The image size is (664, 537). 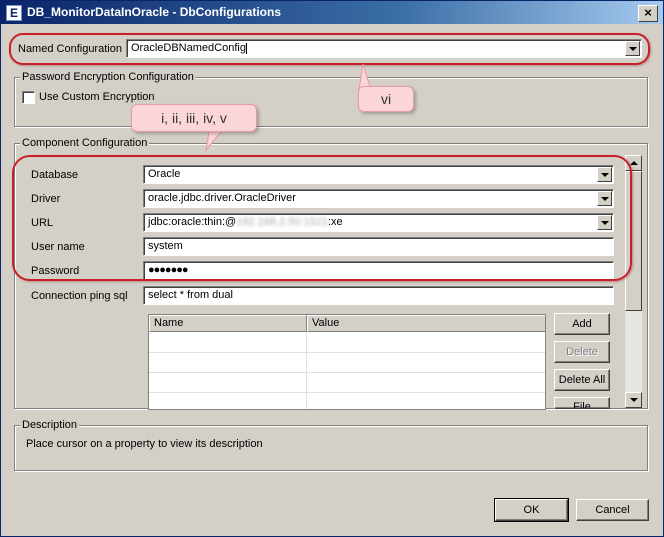 What do you see at coordinates (329, 49) in the screenshot?
I see `named-config-highlight-ring` at bounding box center [329, 49].